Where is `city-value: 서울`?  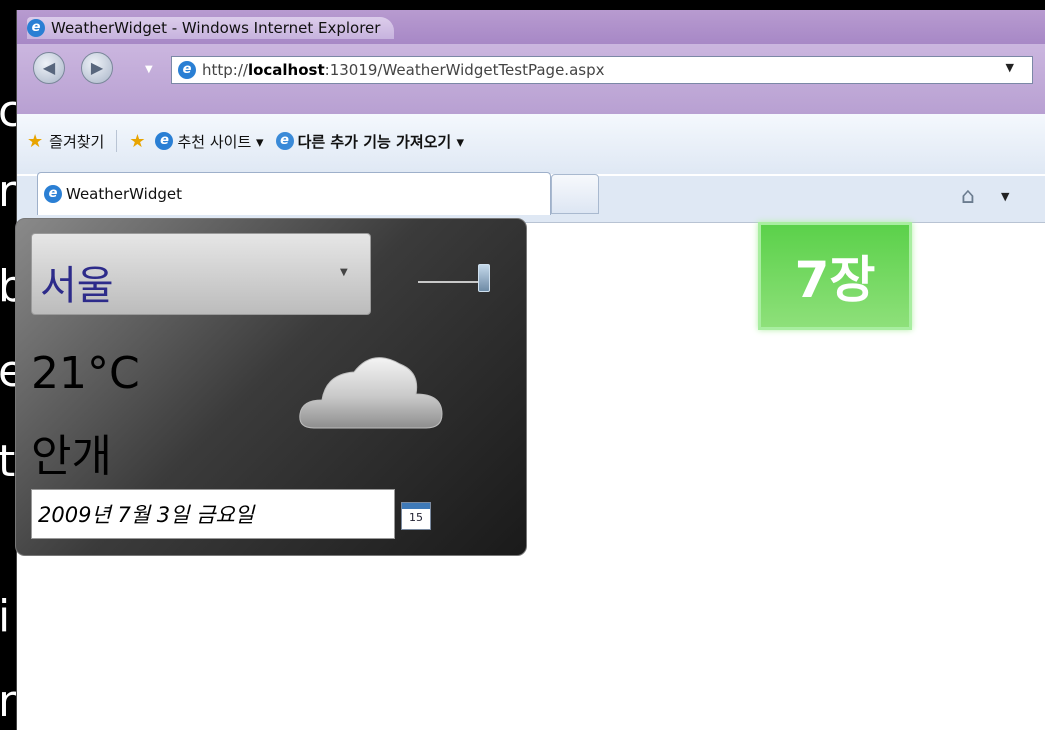 city-value: 서울 is located at coordinates (77, 286).